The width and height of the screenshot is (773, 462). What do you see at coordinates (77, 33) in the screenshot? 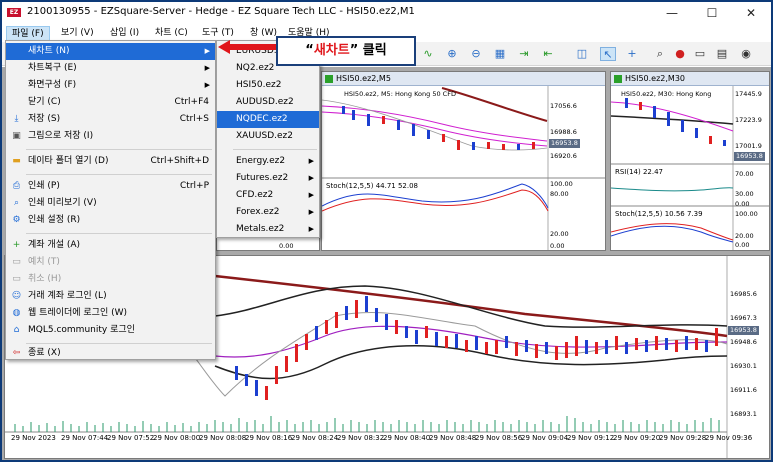
I see `menu-view: 보기 (V)` at bounding box center [77, 33].